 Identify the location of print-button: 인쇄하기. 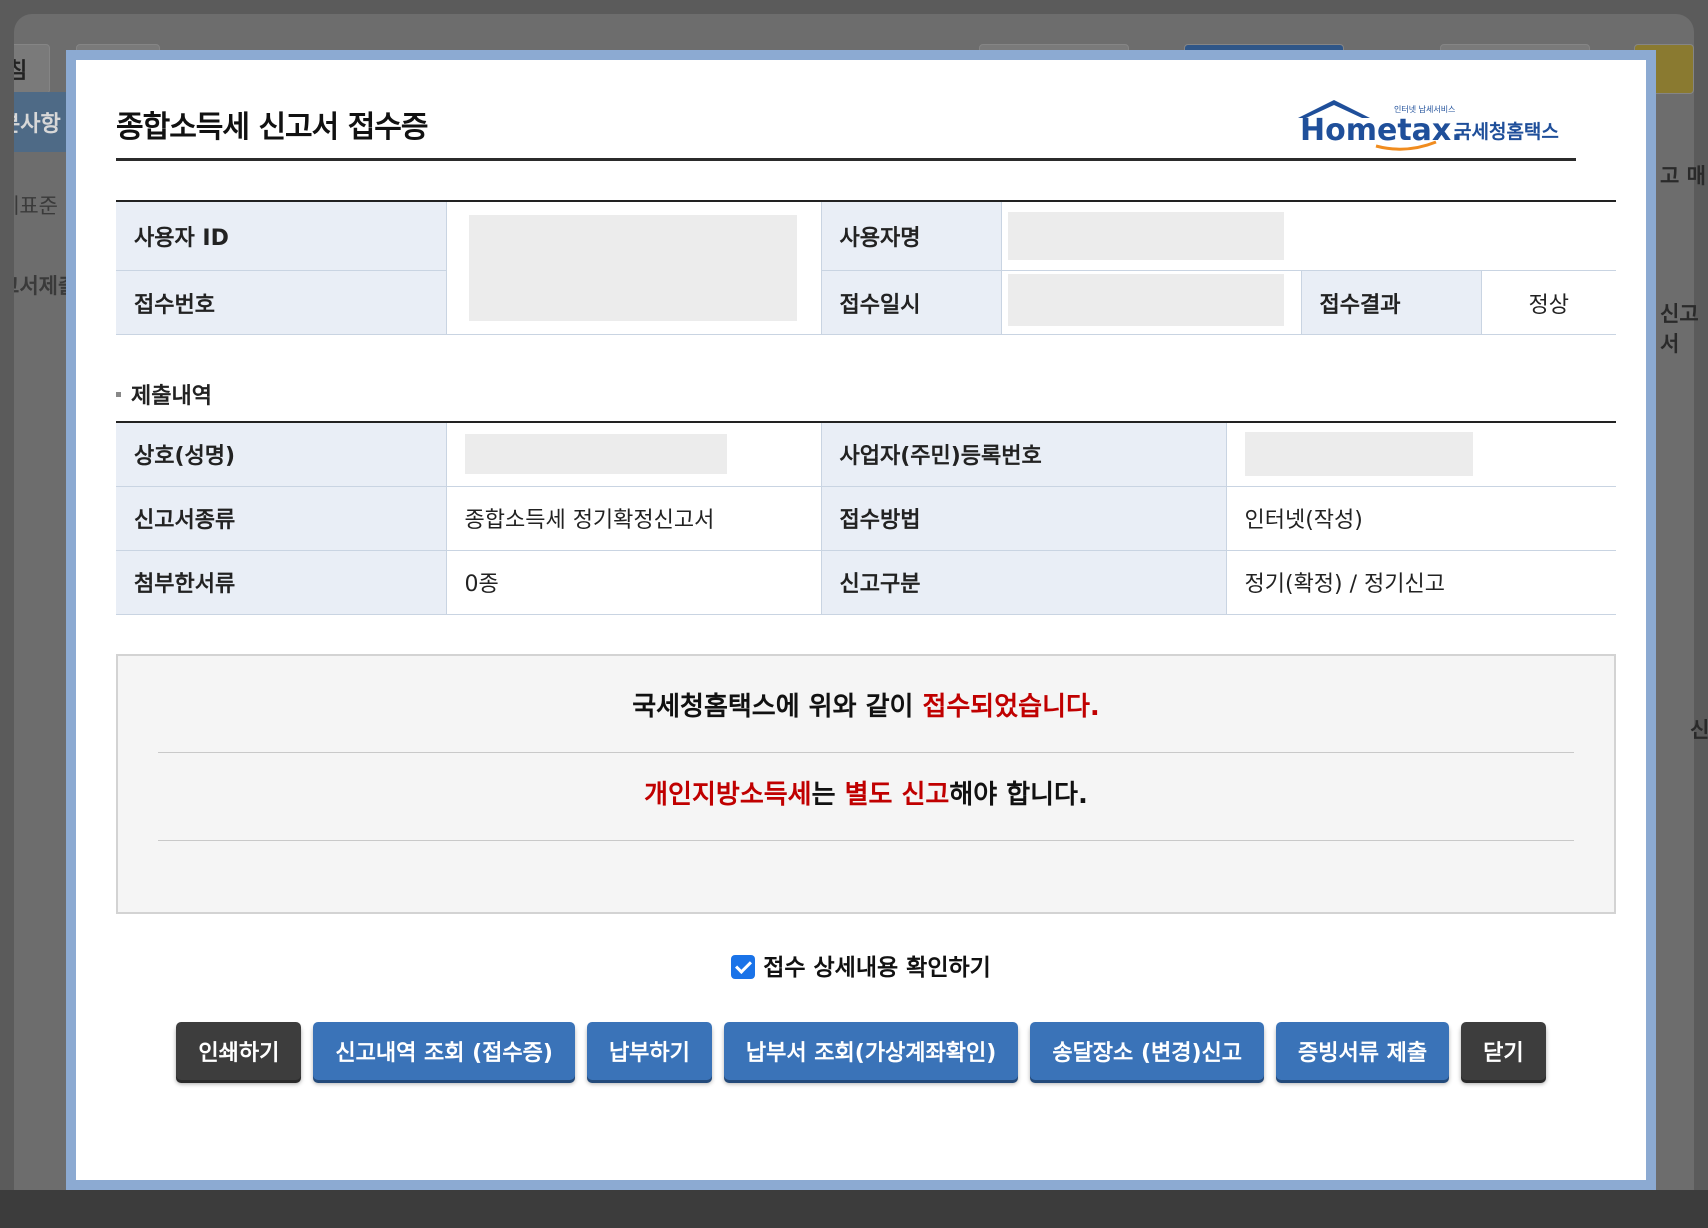
(239, 1051).